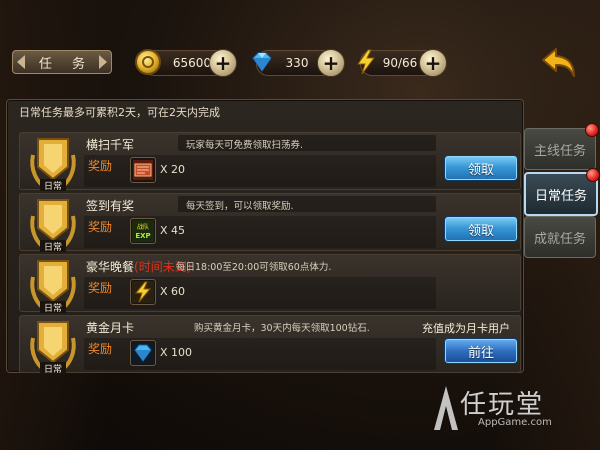 This screenshot has width=600, height=450. I want to click on lightning-icon, so click(366, 62).